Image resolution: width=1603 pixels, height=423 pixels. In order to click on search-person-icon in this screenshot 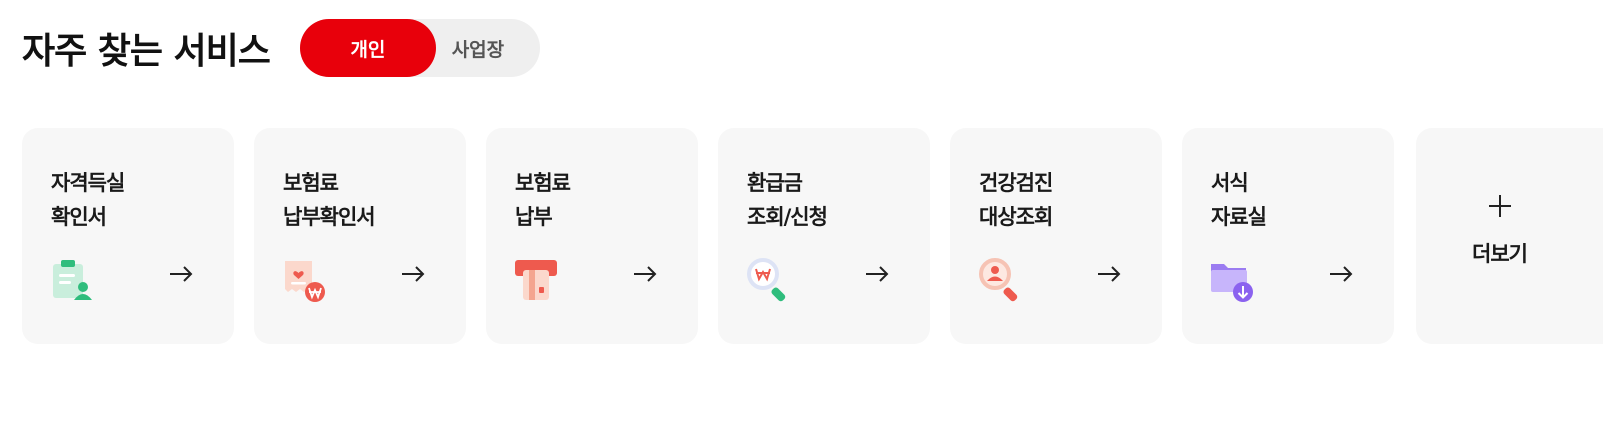, I will do `click(998, 280)`.